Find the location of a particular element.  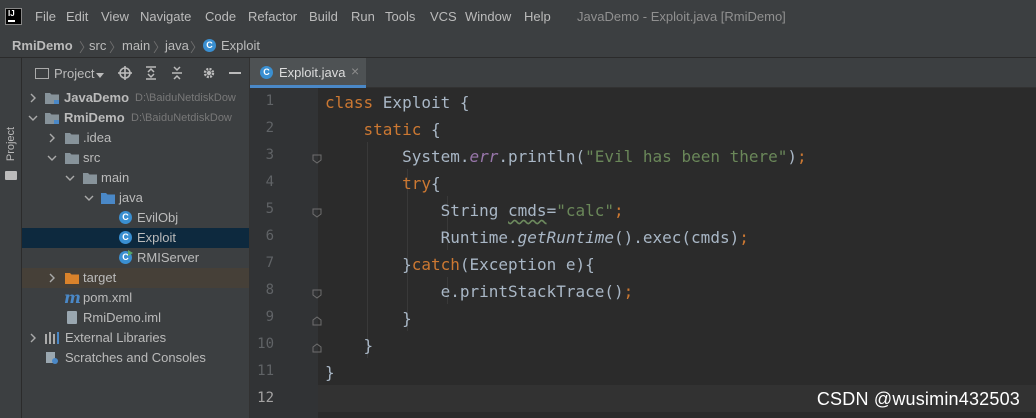

menu-run: Run is located at coordinates (363, 16).